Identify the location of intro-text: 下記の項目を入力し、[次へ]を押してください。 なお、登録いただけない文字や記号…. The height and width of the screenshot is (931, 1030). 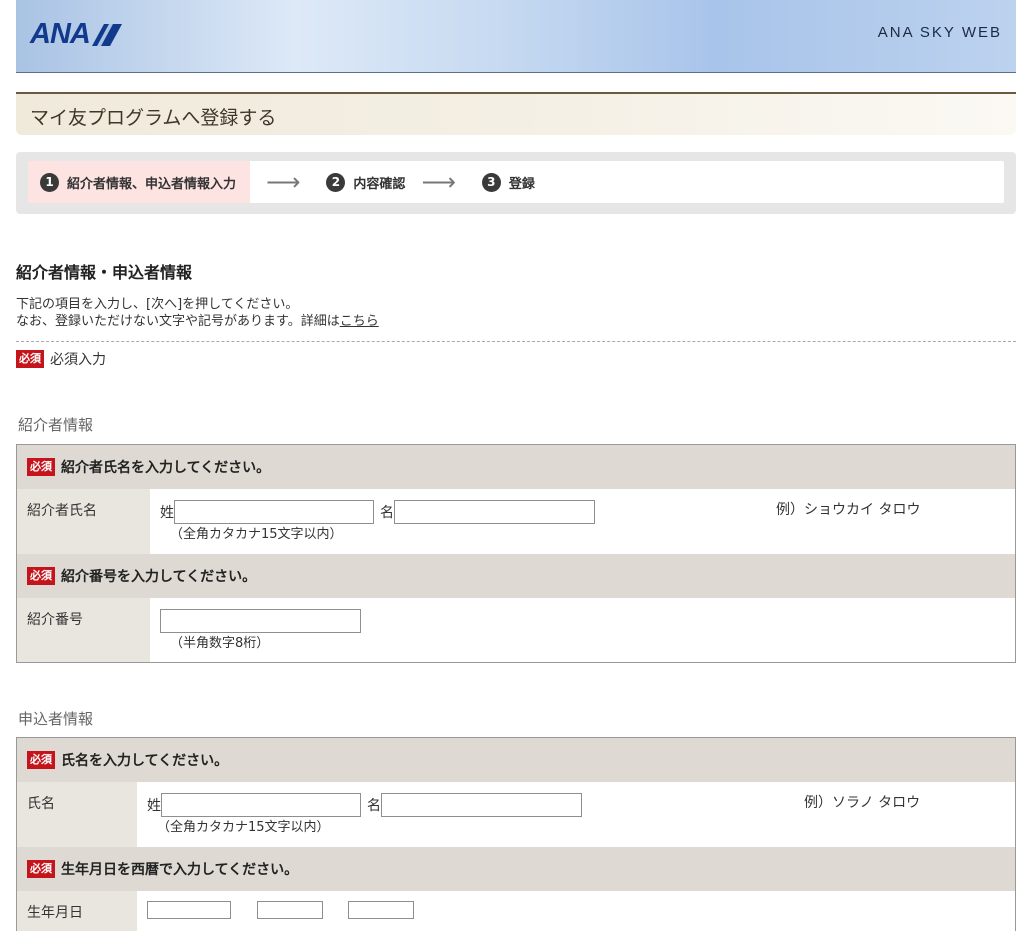
(197, 313).